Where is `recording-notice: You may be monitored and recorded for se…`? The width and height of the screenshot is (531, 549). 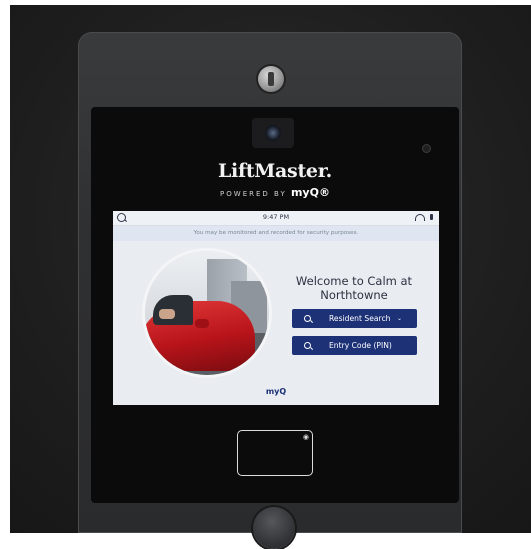 recording-notice: You may be monitored and recorded for se… is located at coordinates (276, 233).